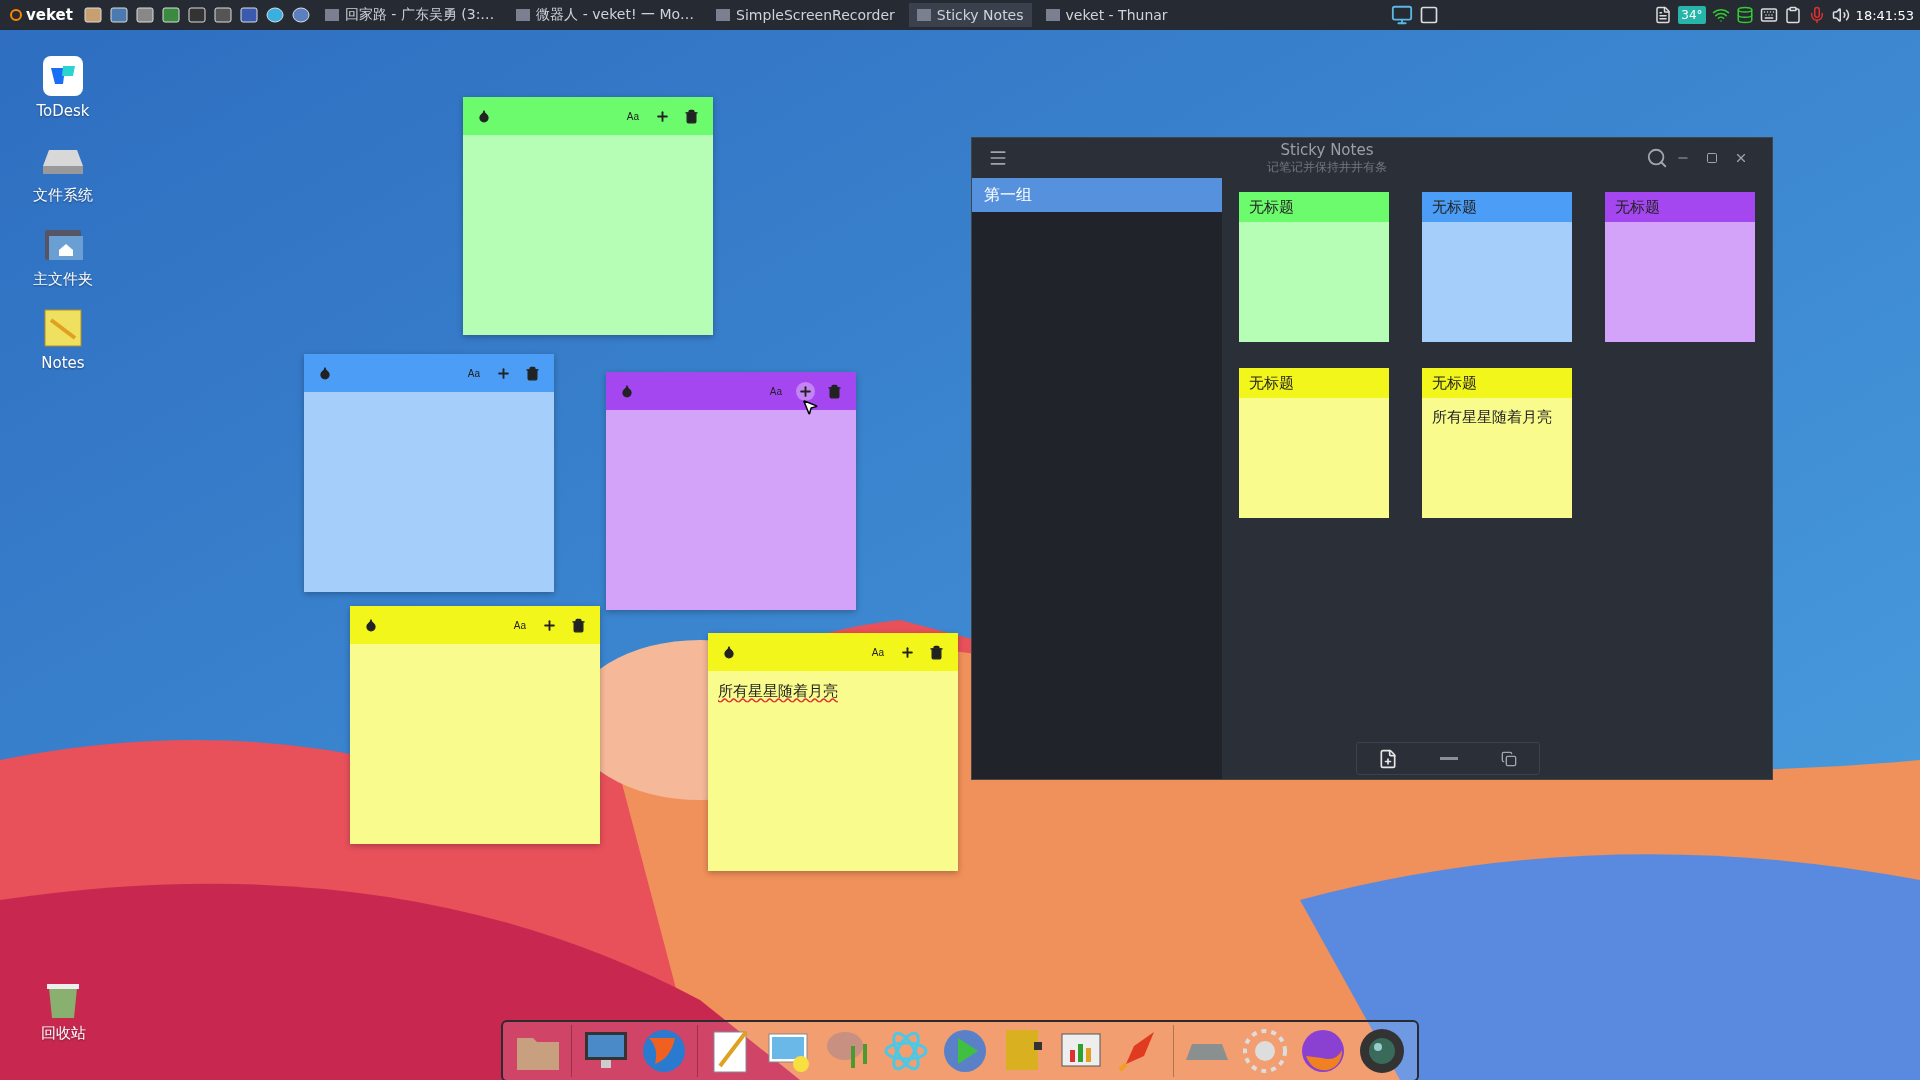 This screenshot has width=1920, height=1080. I want to click on application-menu-button: veket, so click(41, 15).